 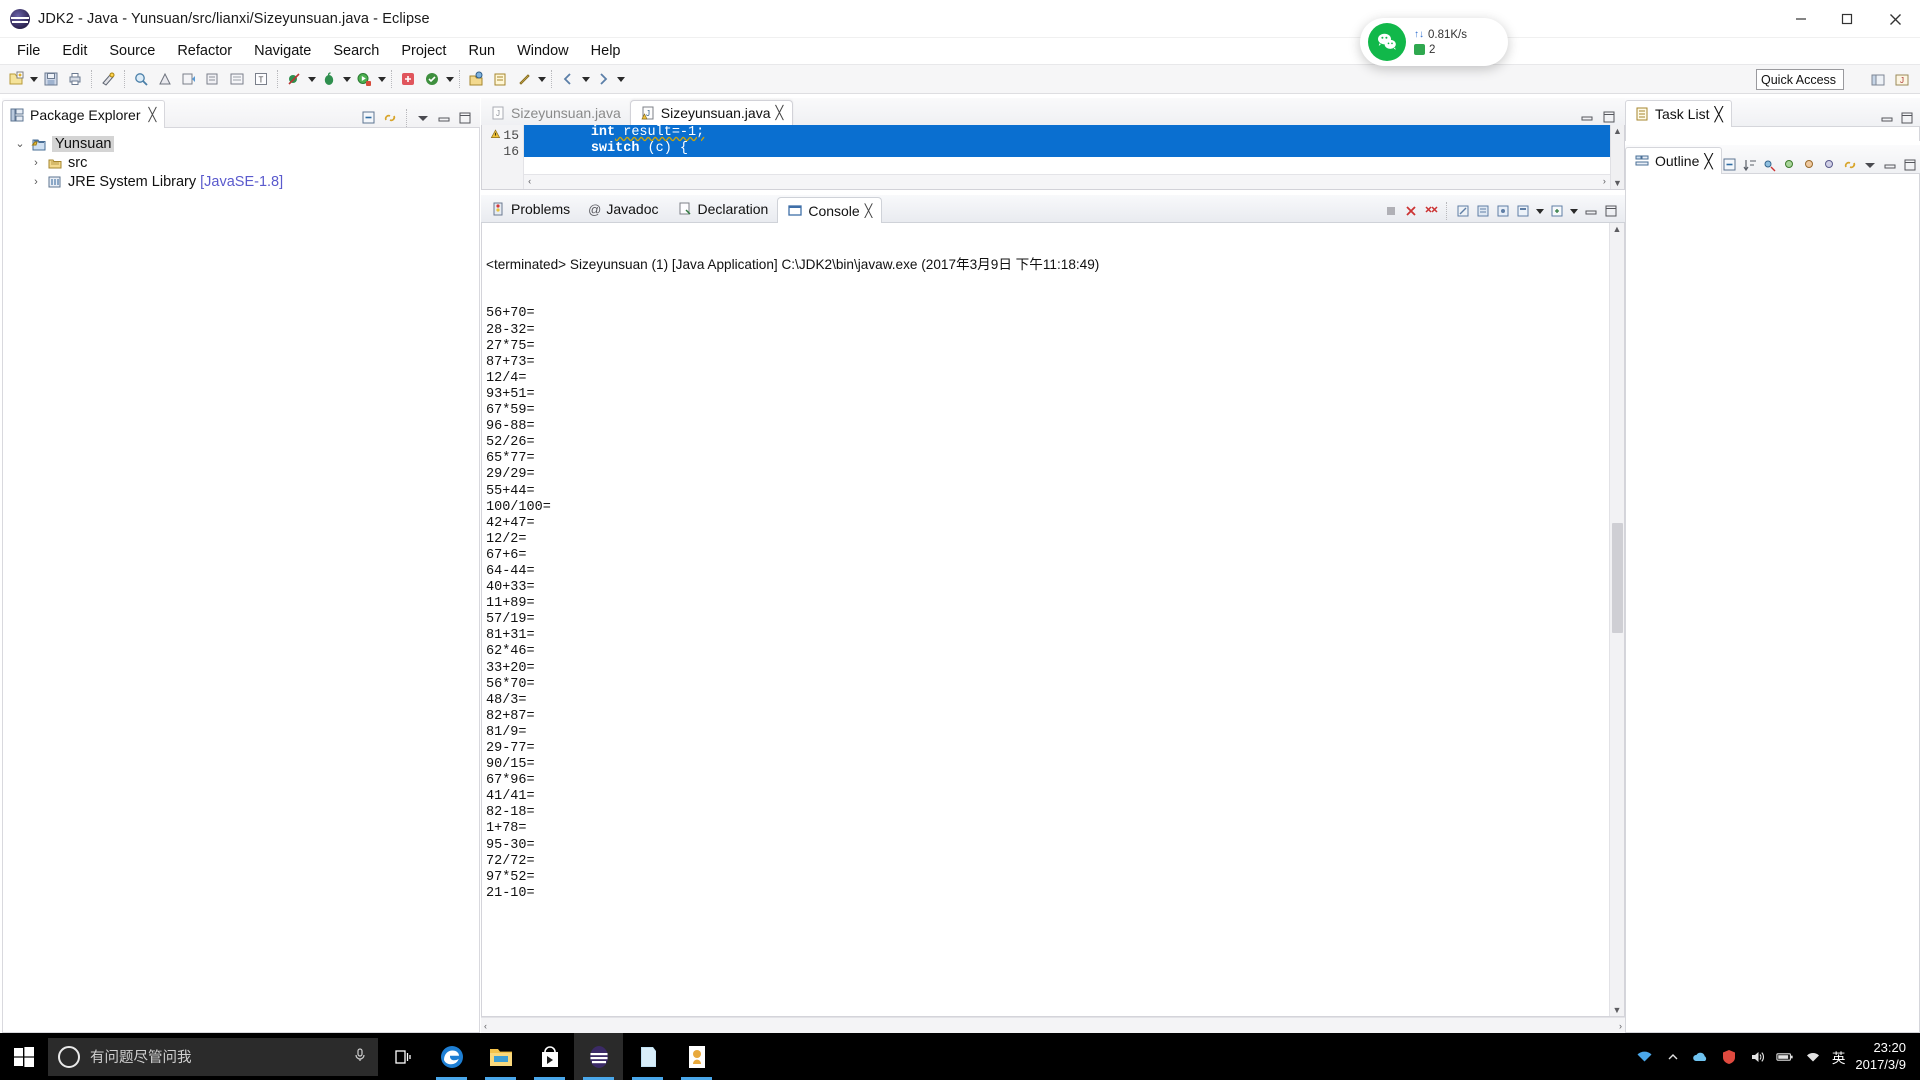 What do you see at coordinates (294, 79) in the screenshot?
I see `skip-breakpoints-icon` at bounding box center [294, 79].